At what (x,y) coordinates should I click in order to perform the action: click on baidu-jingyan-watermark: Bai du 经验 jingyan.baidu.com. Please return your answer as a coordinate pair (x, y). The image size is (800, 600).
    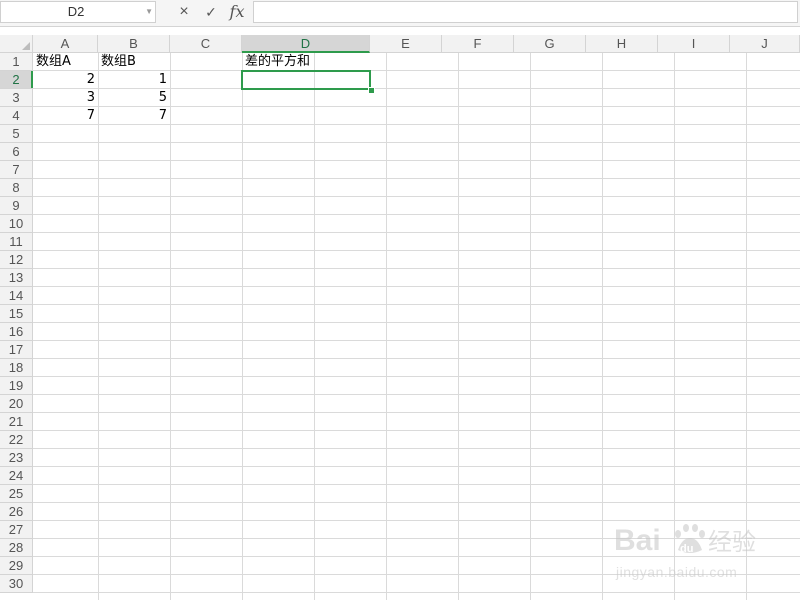
    Looking at the image, I should click on (702, 552).